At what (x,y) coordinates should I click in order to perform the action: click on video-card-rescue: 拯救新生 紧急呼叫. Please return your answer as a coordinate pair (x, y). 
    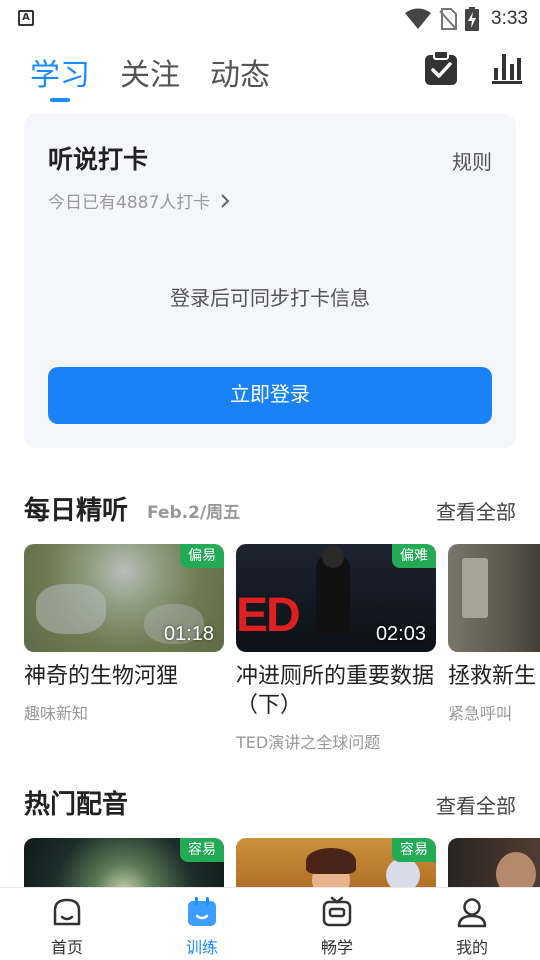
    Looking at the image, I should click on (494, 644).